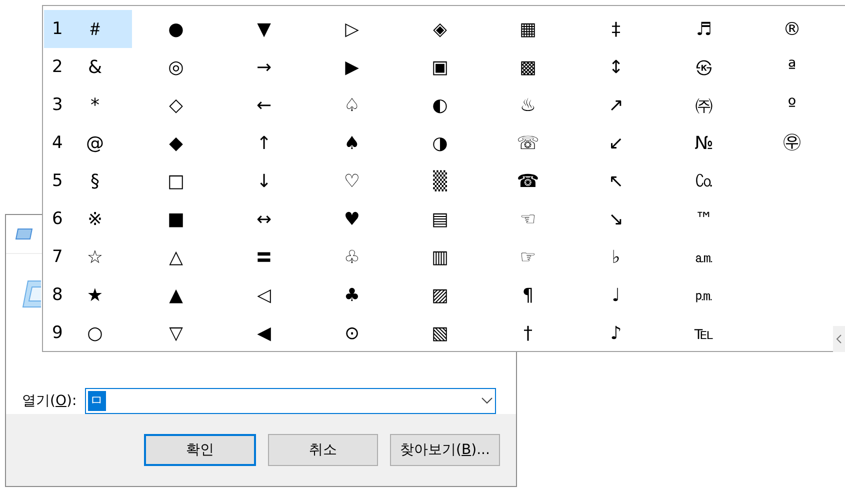 This screenshot has height=490, width=845. I want to click on symbol-option: 3 *, so click(88, 105).